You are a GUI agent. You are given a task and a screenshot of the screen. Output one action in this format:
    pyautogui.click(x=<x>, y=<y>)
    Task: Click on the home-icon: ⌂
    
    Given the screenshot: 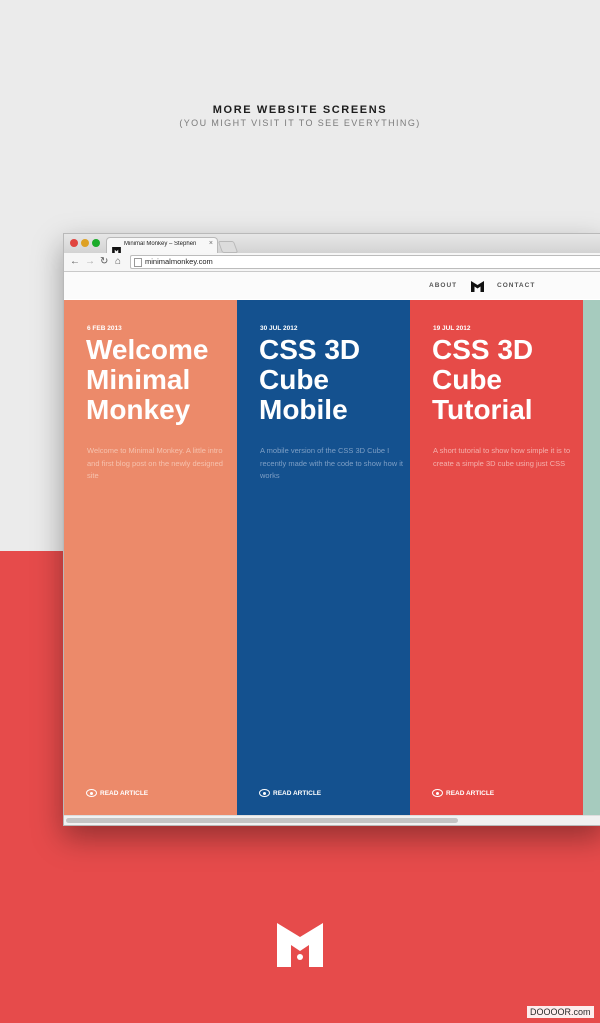 What is the action you would take?
    pyautogui.click(x=118, y=262)
    